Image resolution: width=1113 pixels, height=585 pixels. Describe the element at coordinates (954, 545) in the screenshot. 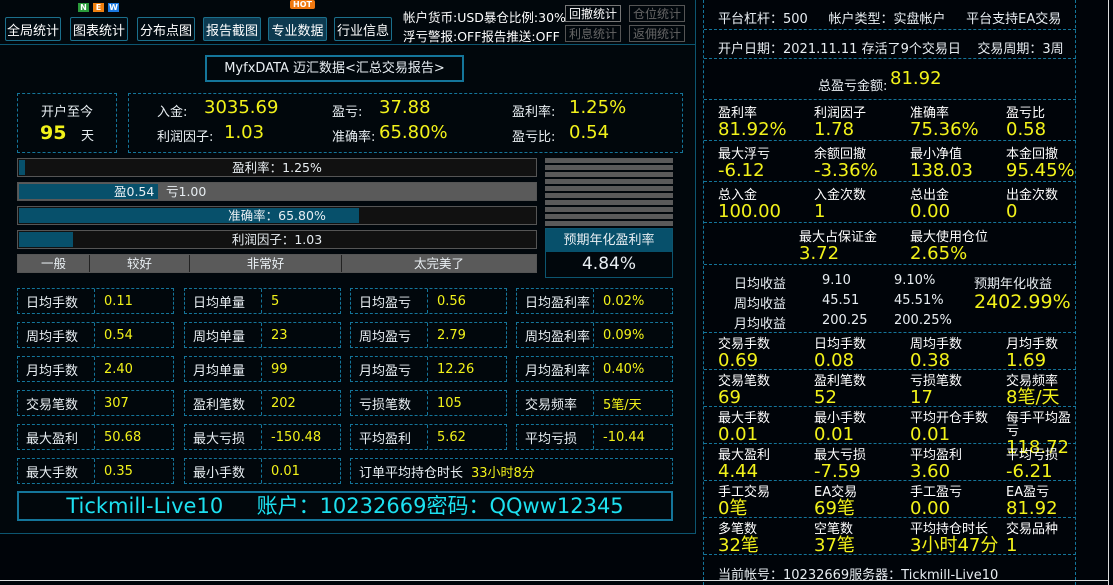

I see `stat-value: 3小时47分` at that location.